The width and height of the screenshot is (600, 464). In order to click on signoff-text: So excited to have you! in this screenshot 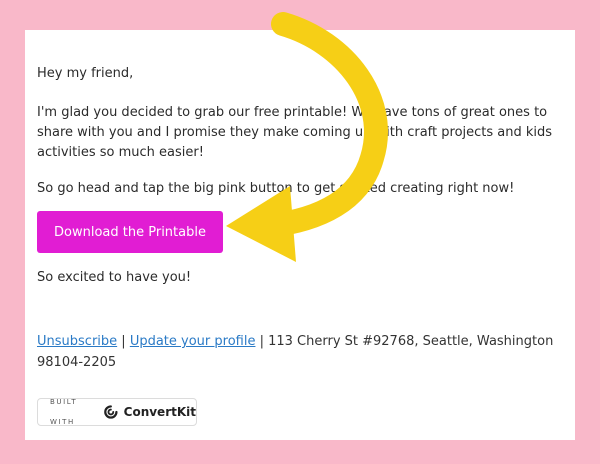, I will do `click(114, 277)`.